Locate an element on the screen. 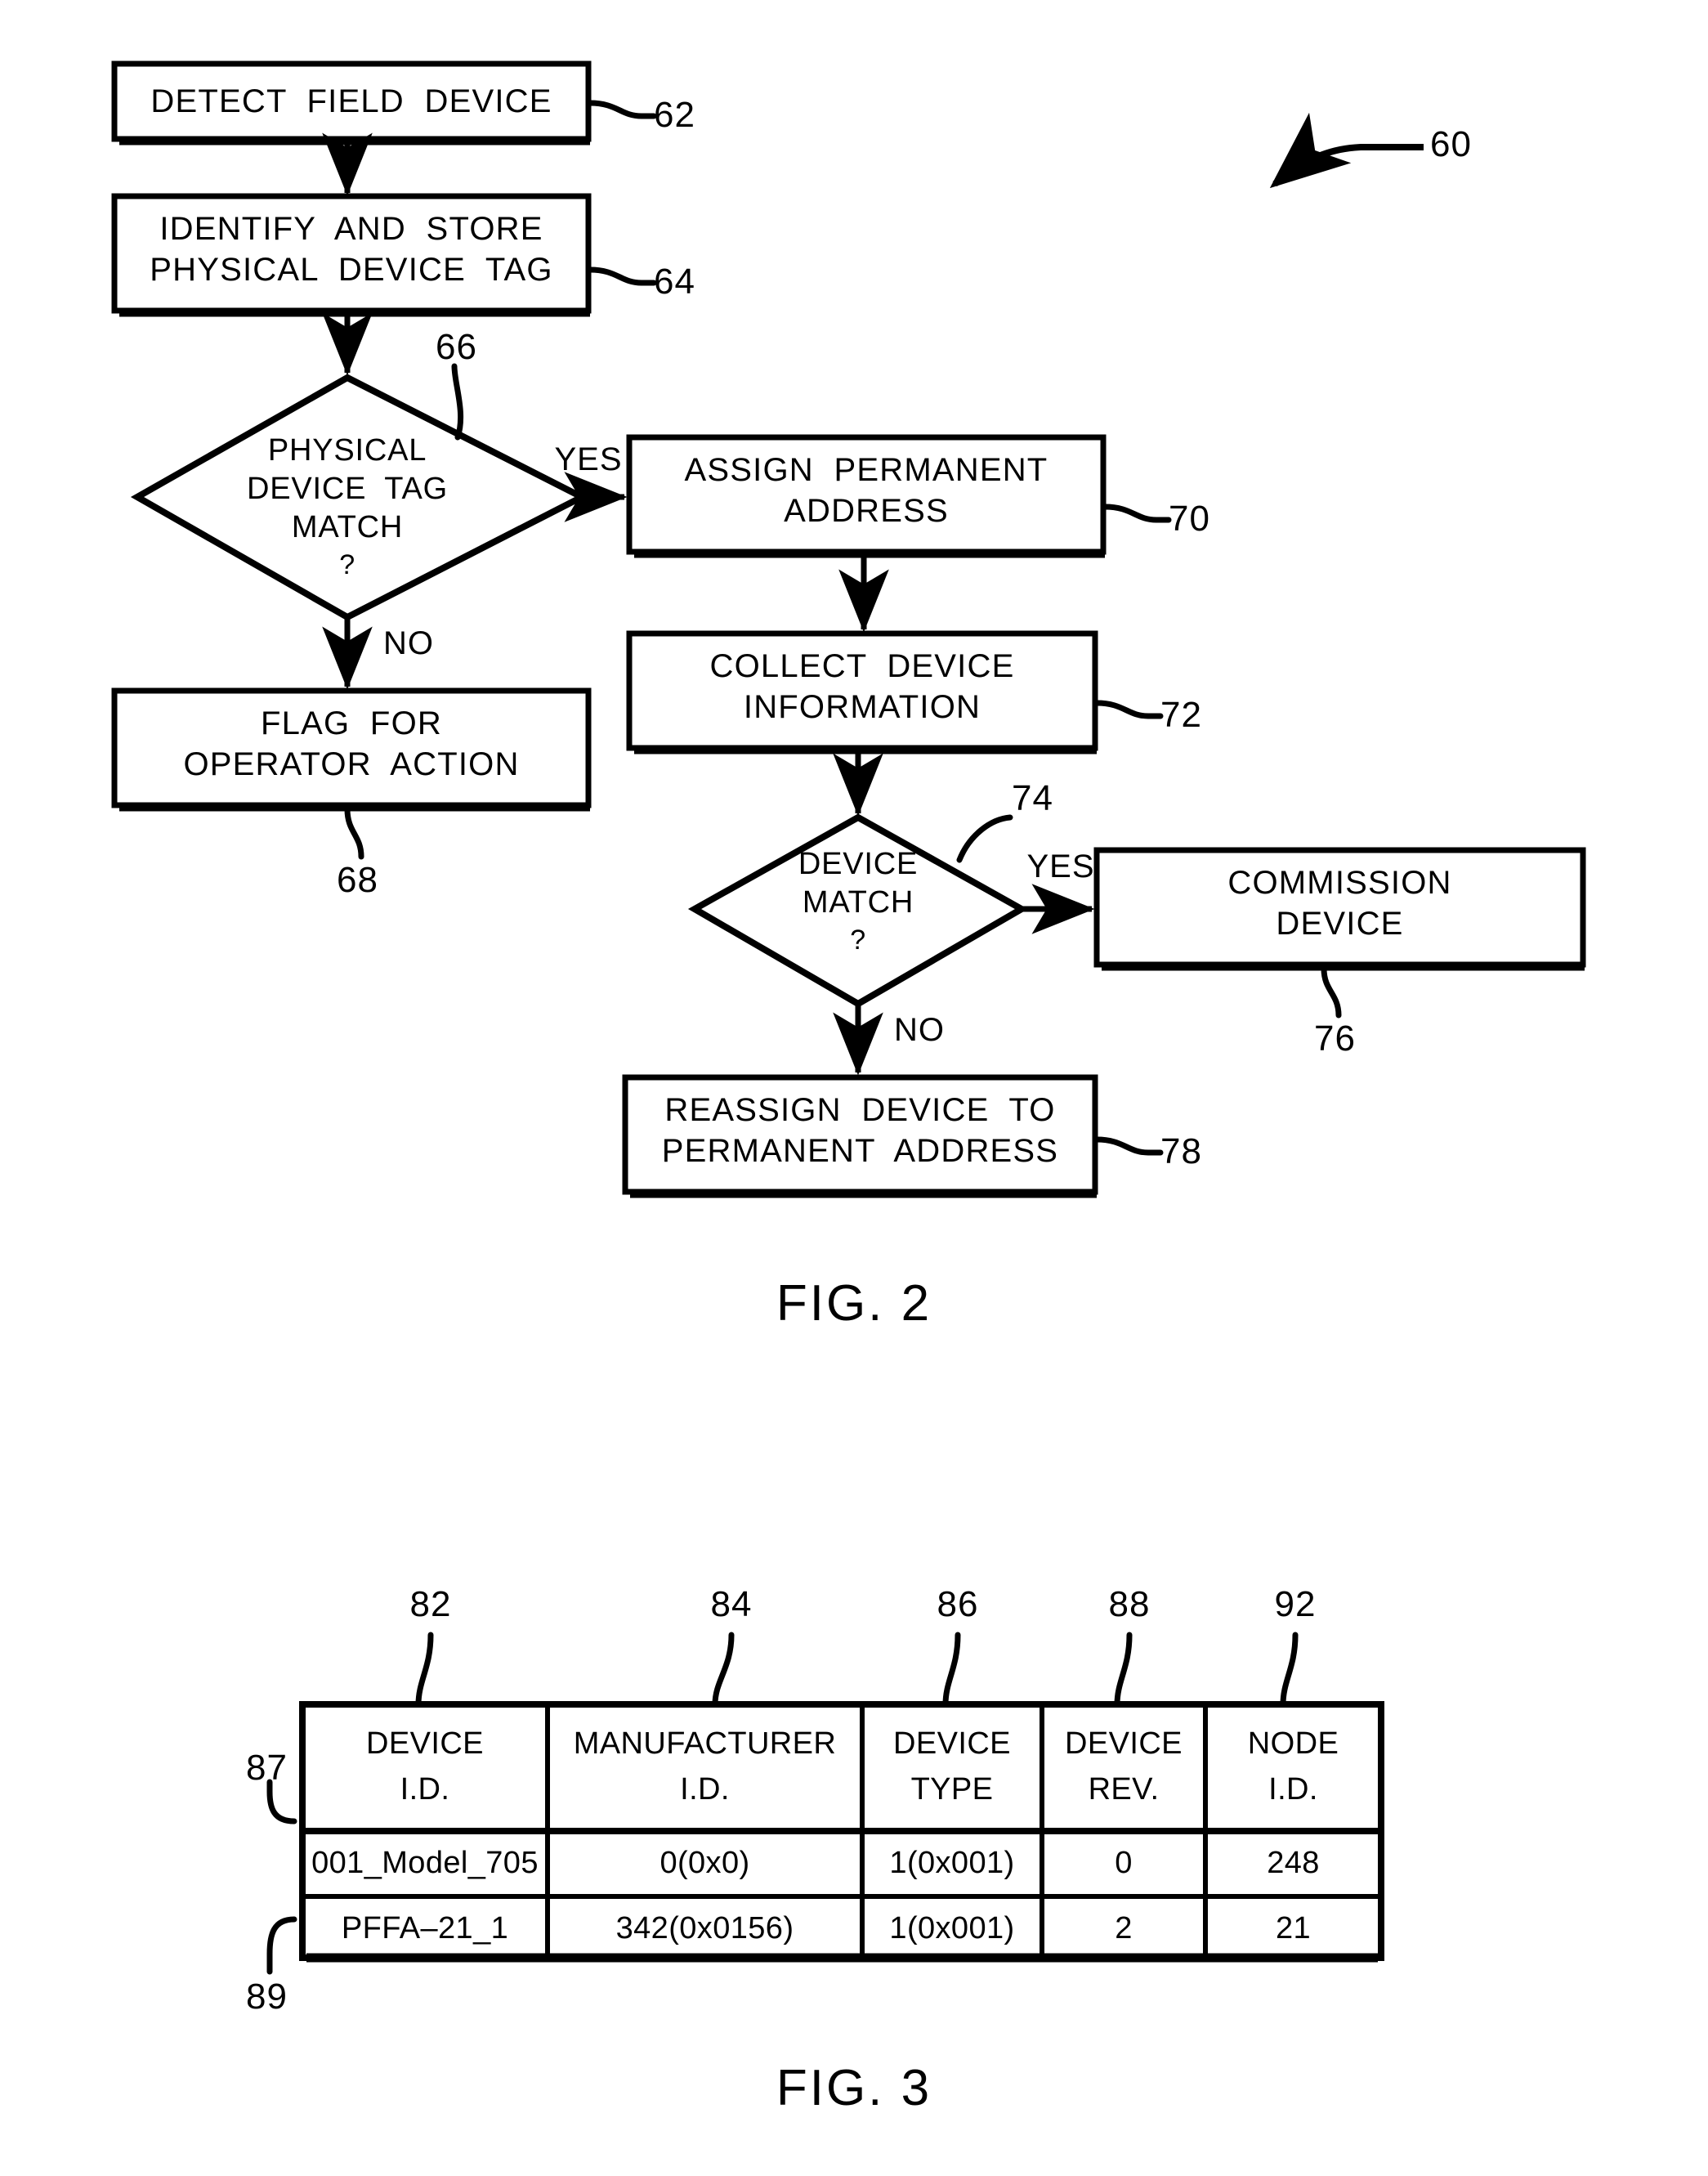 The image size is (1708, 2176). table-cell-r1-manufacturer-id: 0(0x0) is located at coordinates (705, 1863).